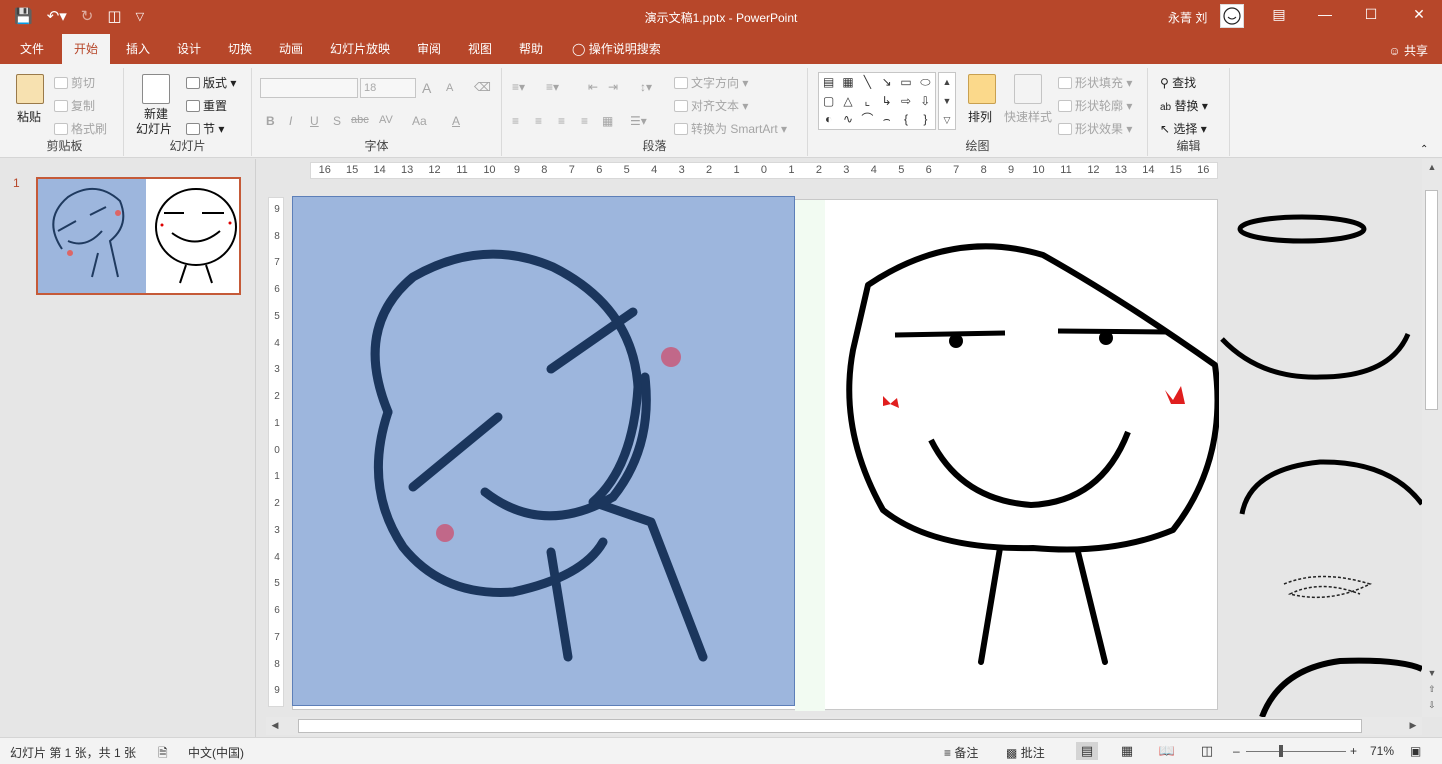  Describe the element at coordinates (980, 116) in the screenshot. I see `arrange-button: 排列` at that location.